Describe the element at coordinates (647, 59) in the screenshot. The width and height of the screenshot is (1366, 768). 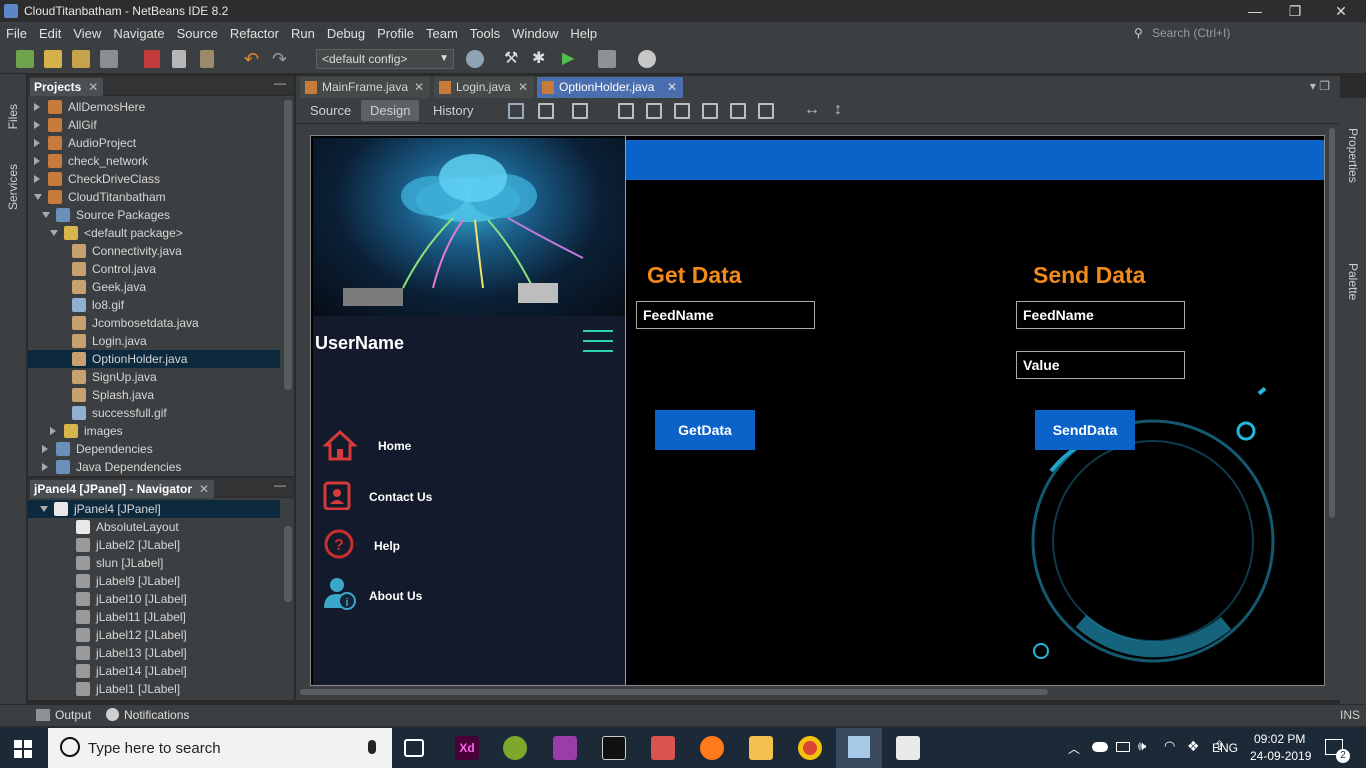
I see `profile-icon` at that location.